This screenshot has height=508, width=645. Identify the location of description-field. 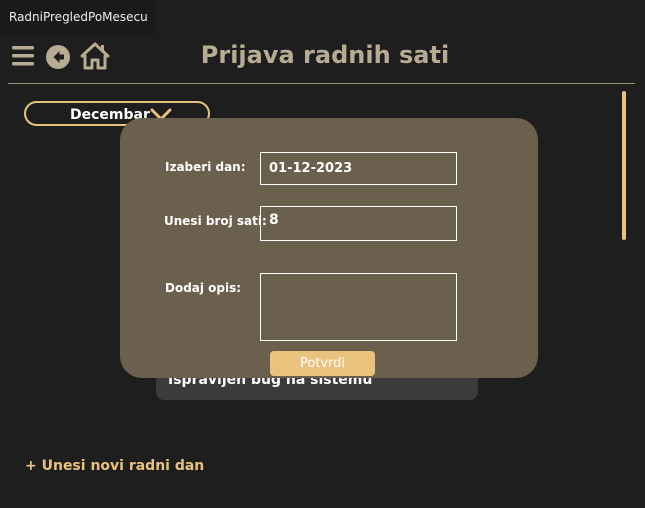
(358, 307).